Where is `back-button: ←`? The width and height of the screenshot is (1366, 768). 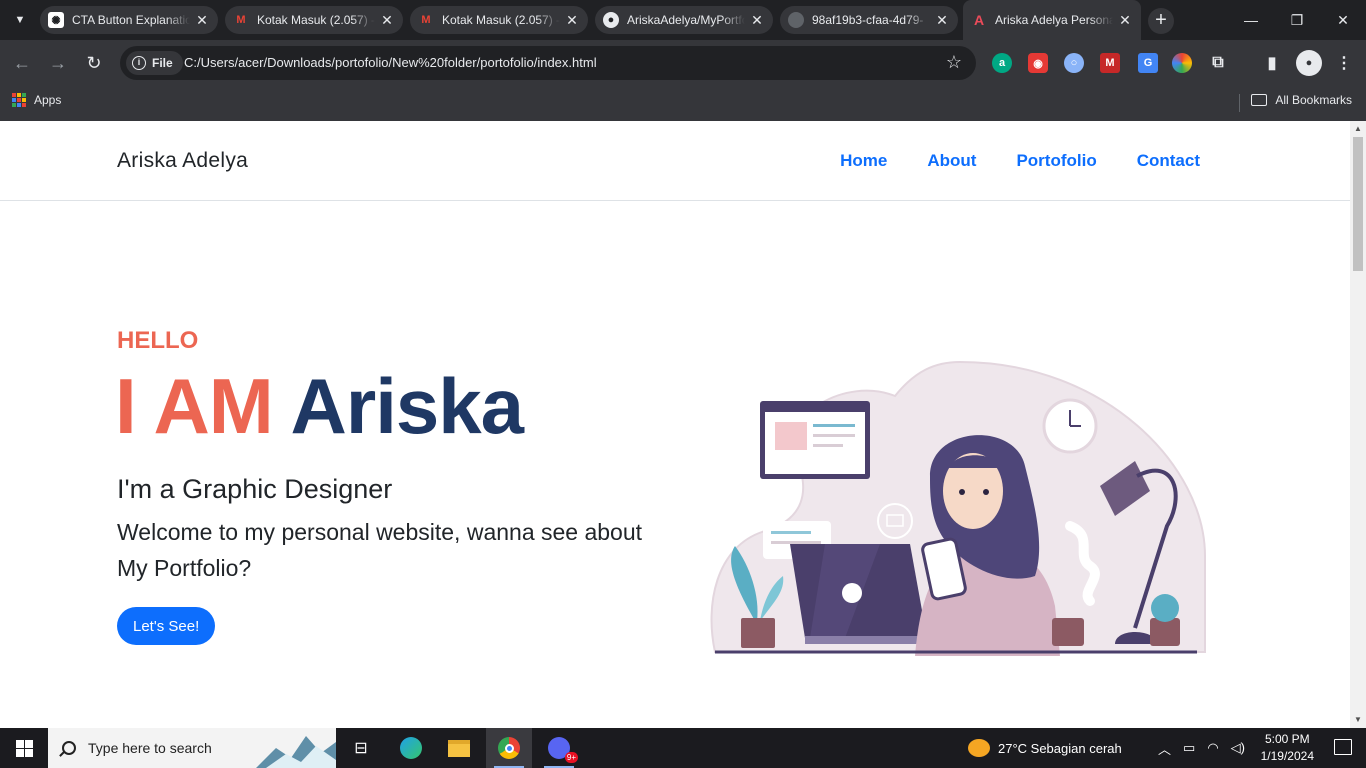 back-button: ← is located at coordinates (22, 63).